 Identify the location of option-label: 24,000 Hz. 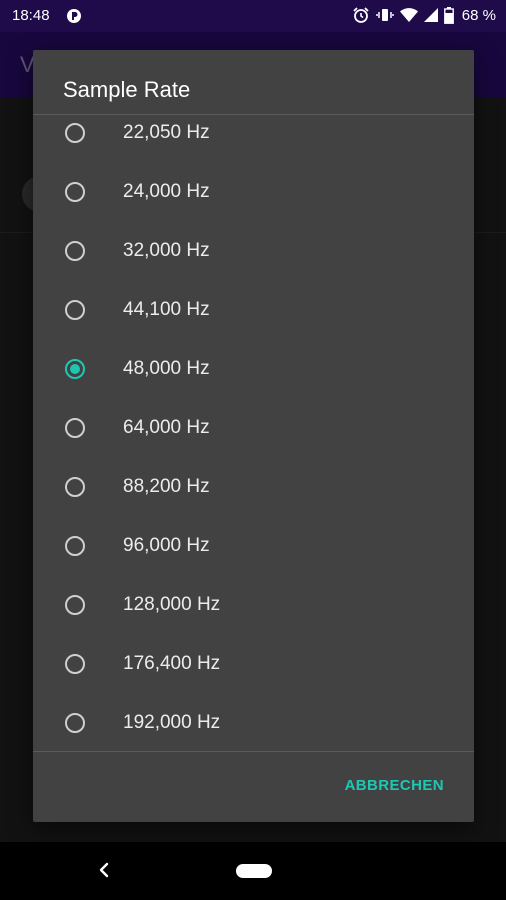
(166, 191).